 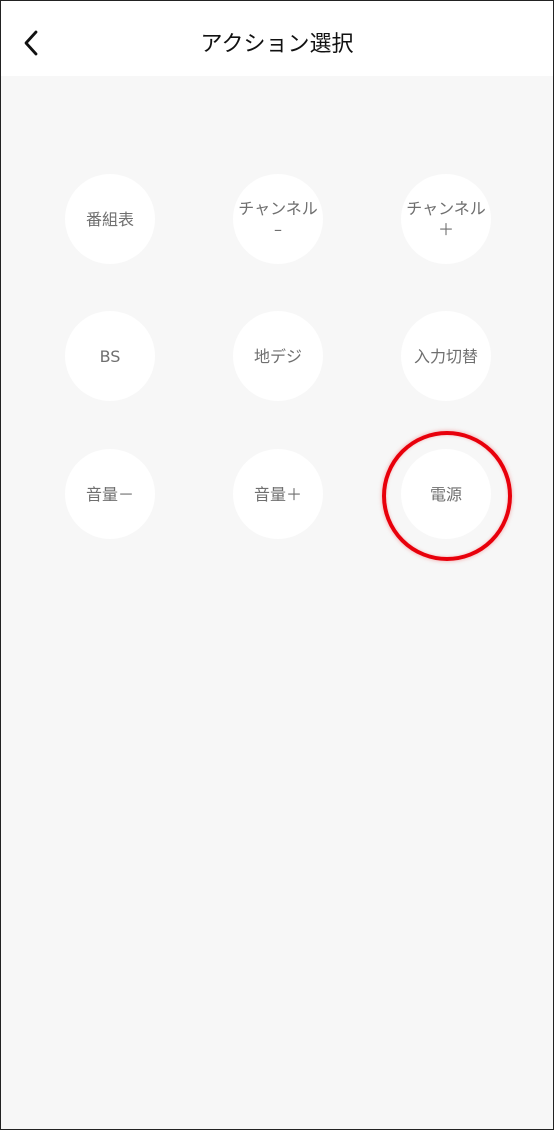 I want to click on action-button-power: 電源, so click(x=446, y=494).